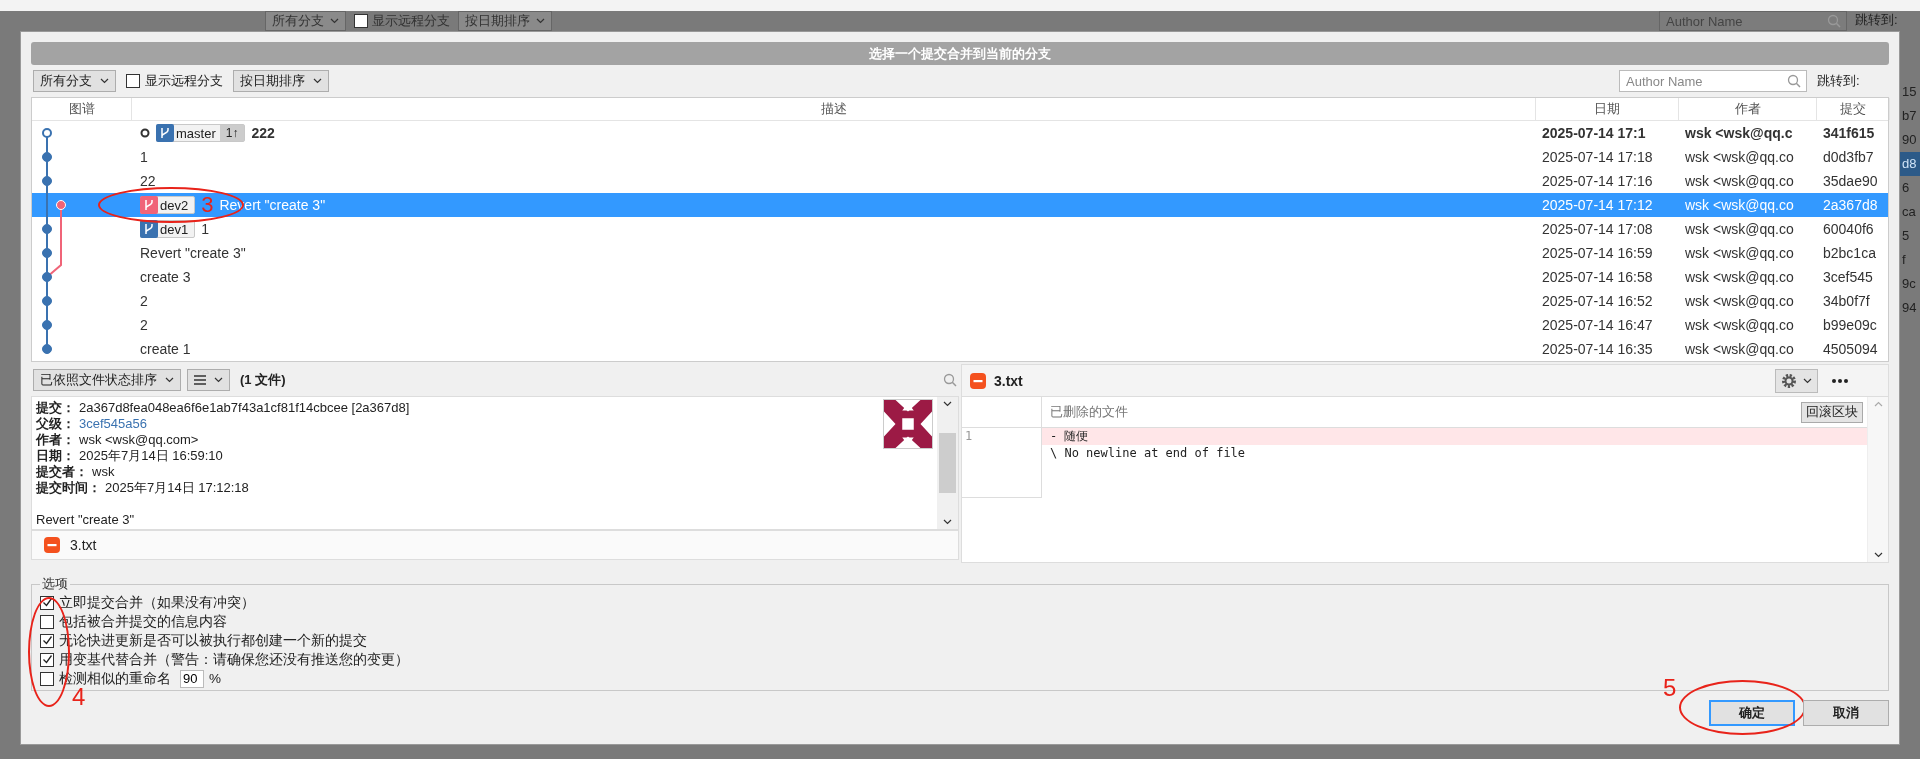 The height and width of the screenshot is (759, 1920). Describe the element at coordinates (1739, 133) in the screenshot. I see `author-cell-text: wsk <wsk@qq.c` at that location.